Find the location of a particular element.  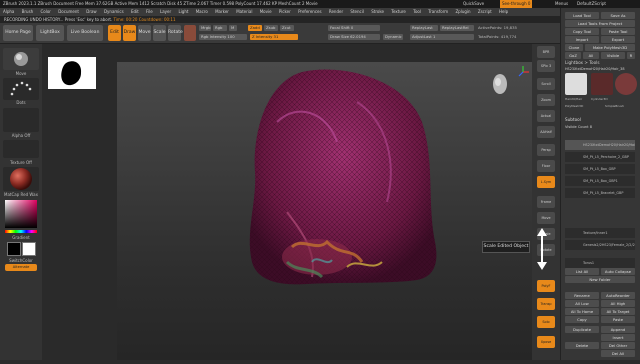

edit-button: Edit is located at coordinates (114, 33).